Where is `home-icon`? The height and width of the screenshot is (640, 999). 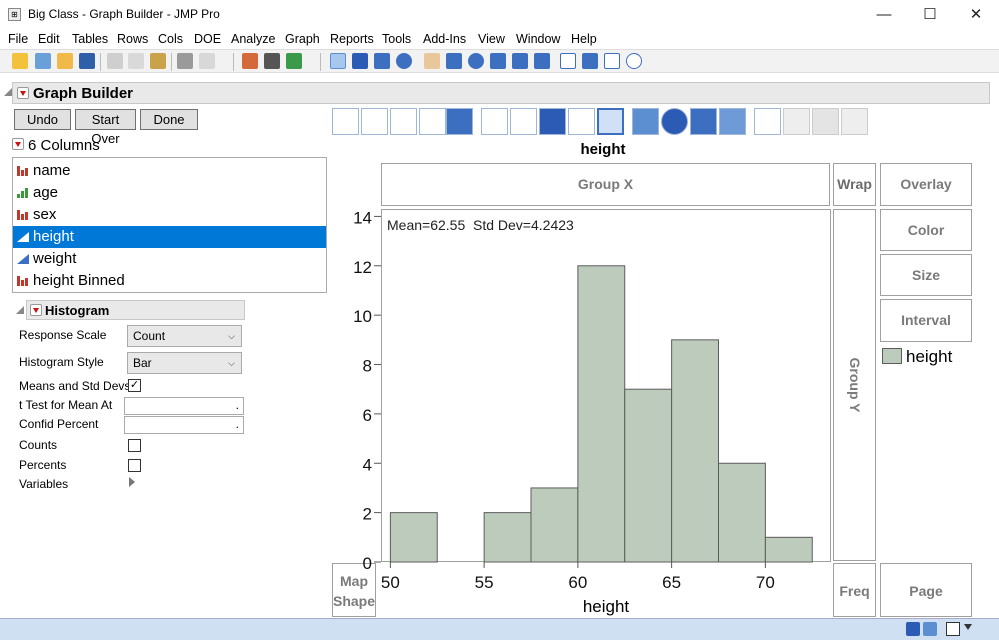
home-icon is located at coordinates (913, 629).